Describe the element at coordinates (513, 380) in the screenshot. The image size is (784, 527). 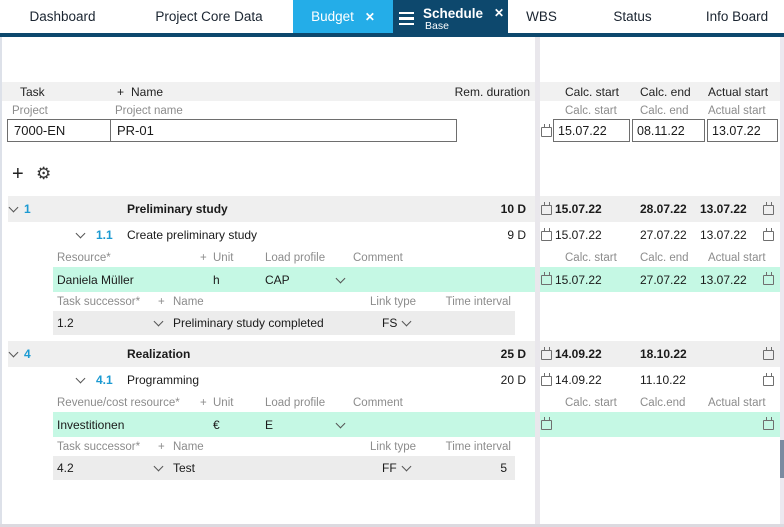
I see `task-duration: 20 D` at that location.